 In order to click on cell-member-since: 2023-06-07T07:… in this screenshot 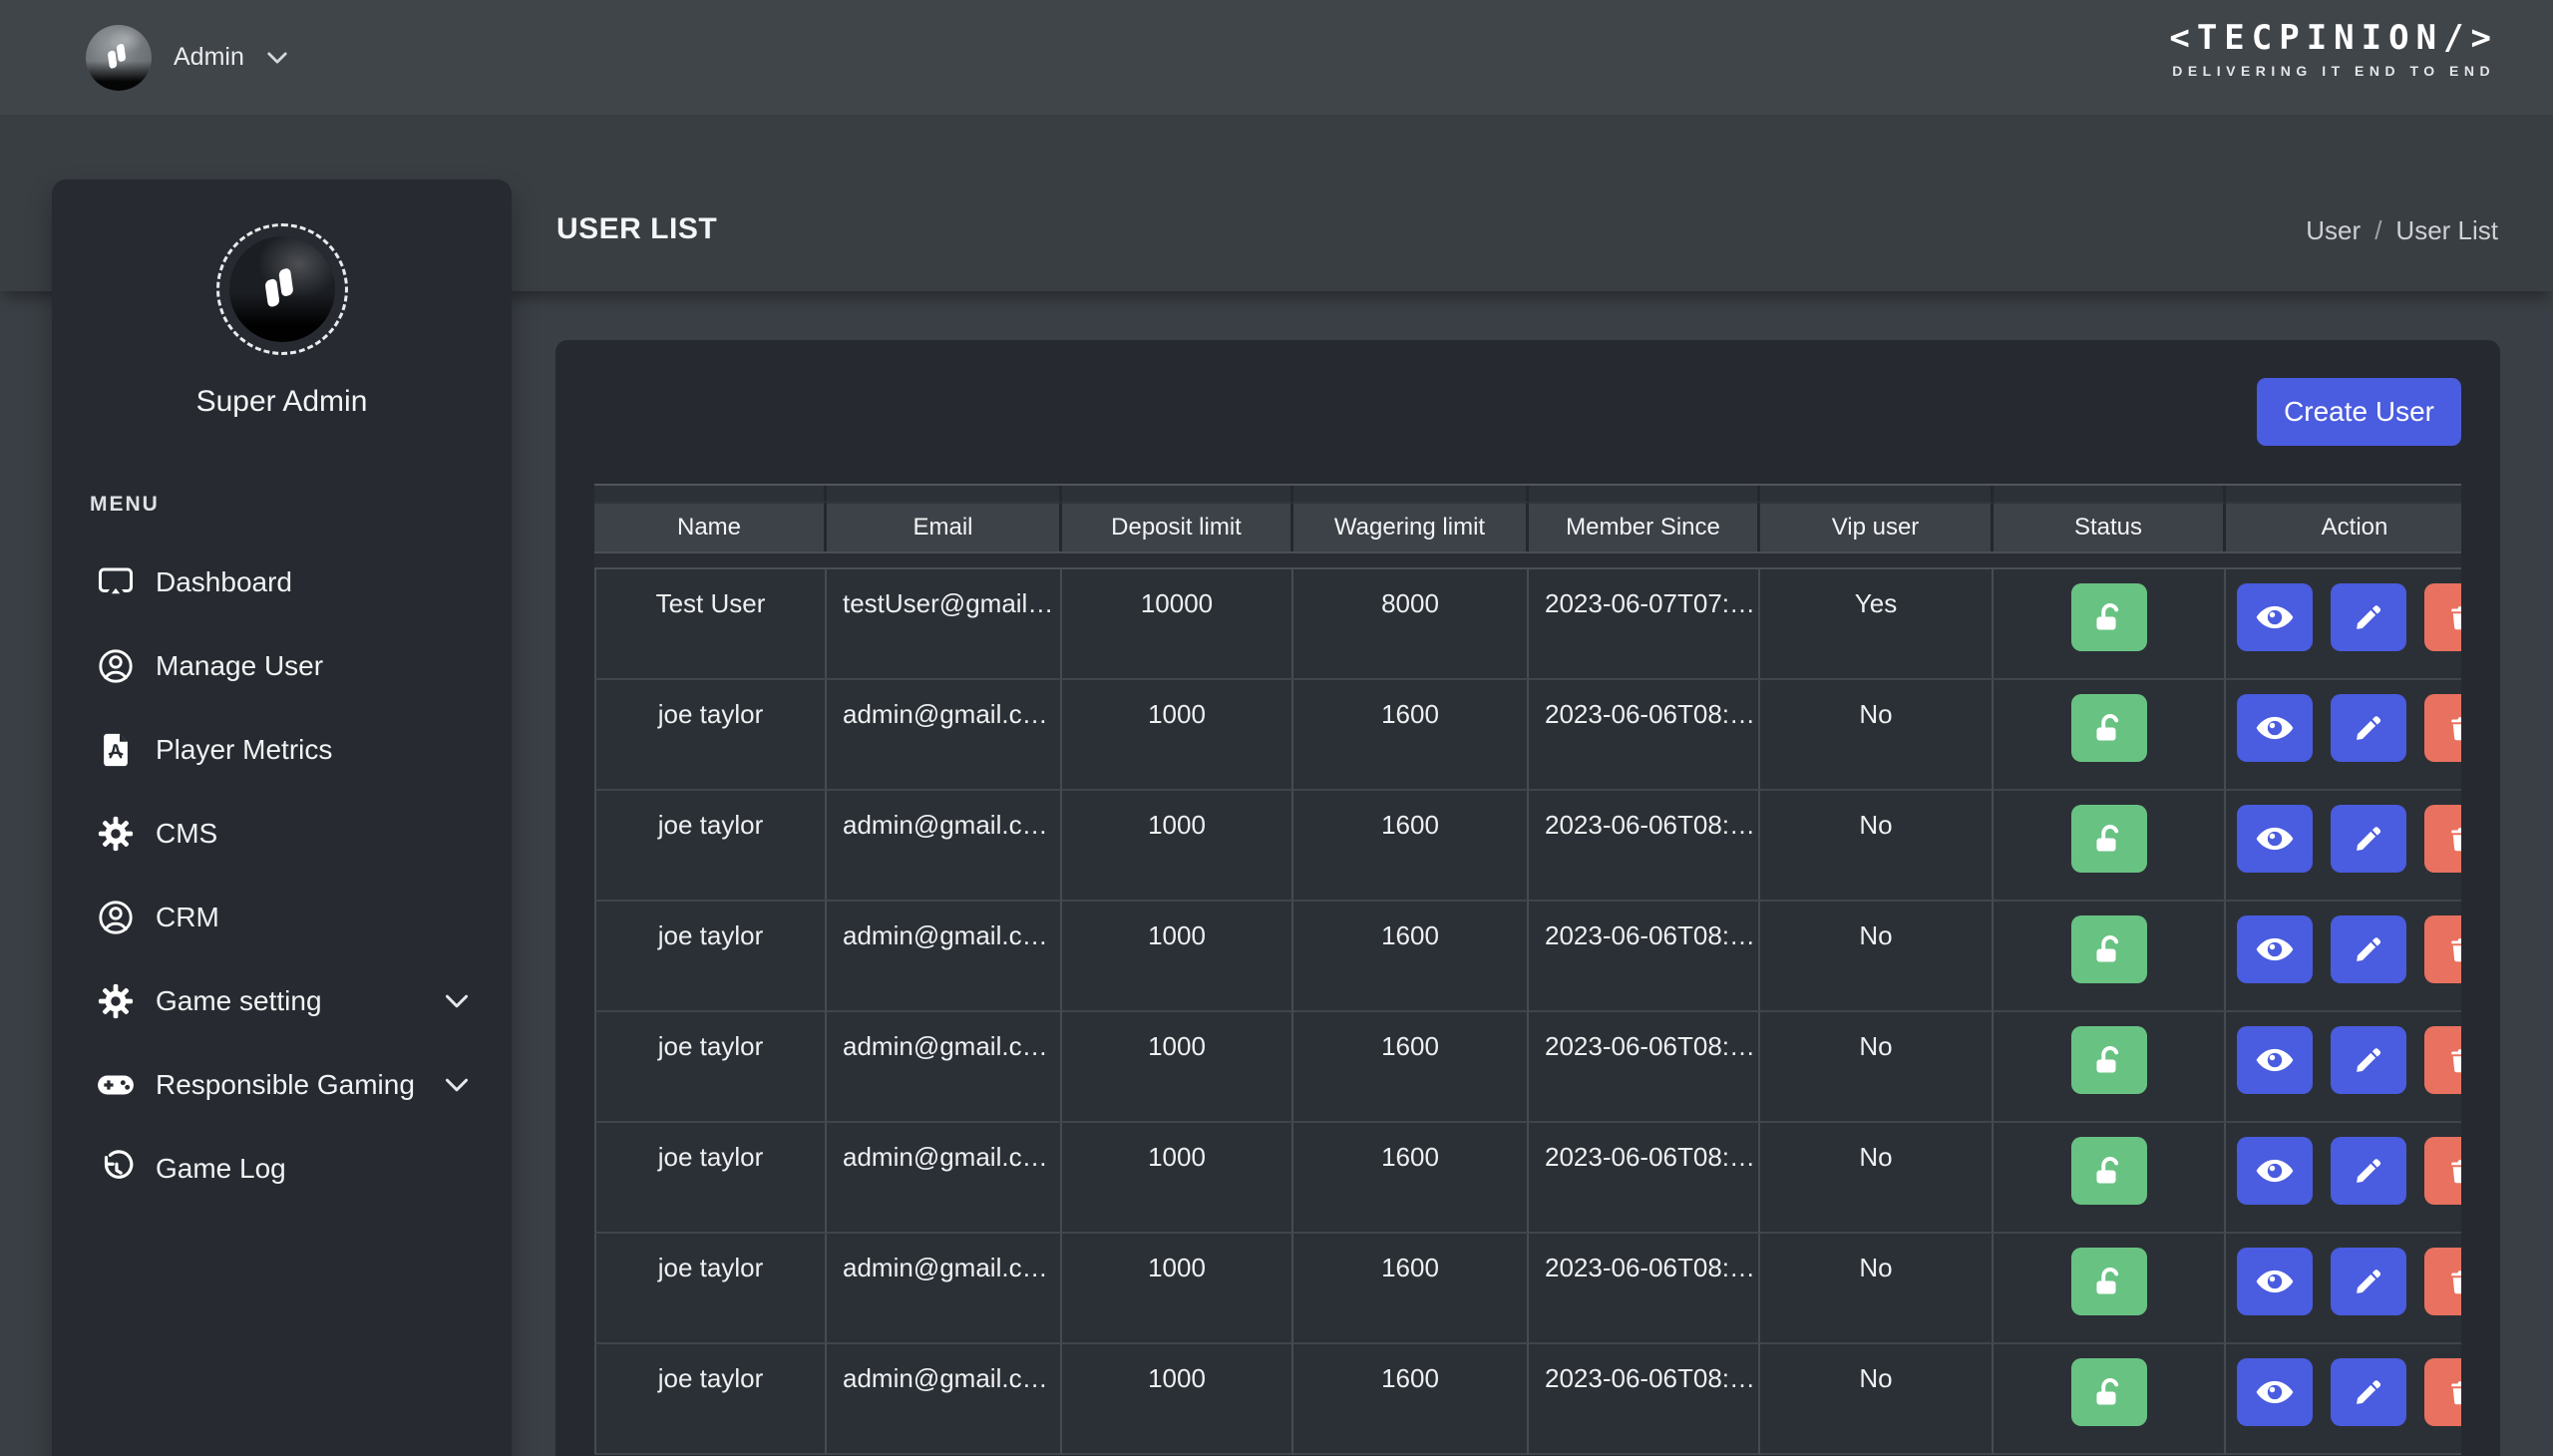, I will do `click(1645, 624)`.